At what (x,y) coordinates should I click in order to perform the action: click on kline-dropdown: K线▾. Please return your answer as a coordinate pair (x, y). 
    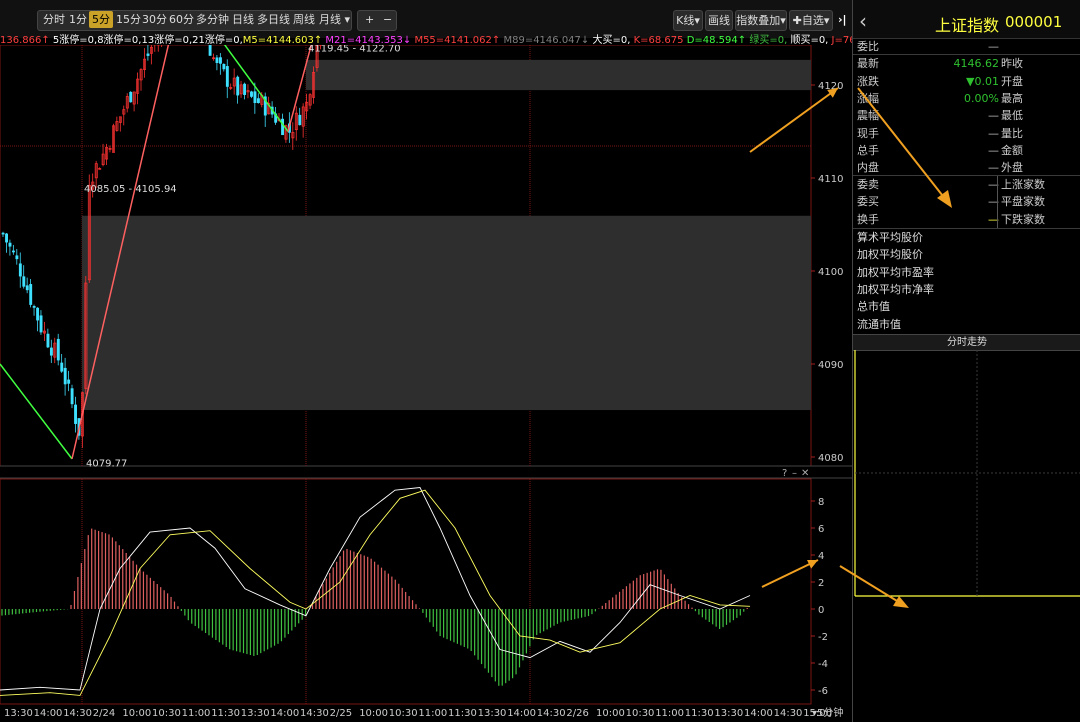
    Looking at the image, I should click on (688, 20).